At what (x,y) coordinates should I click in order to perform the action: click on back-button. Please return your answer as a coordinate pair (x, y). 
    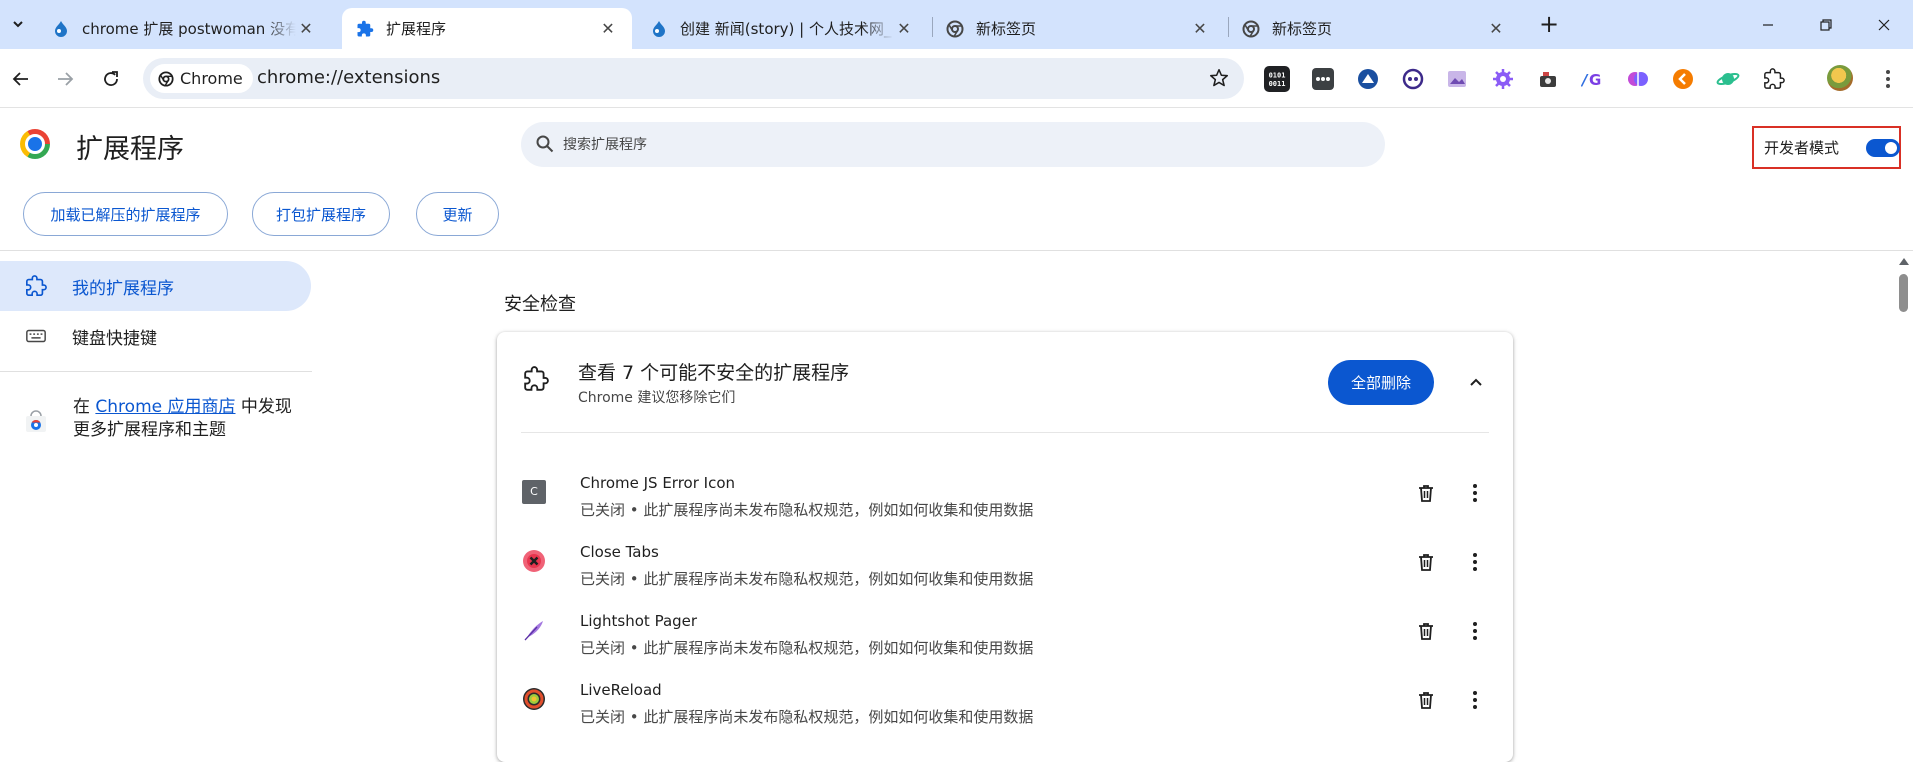
    Looking at the image, I should click on (21, 79).